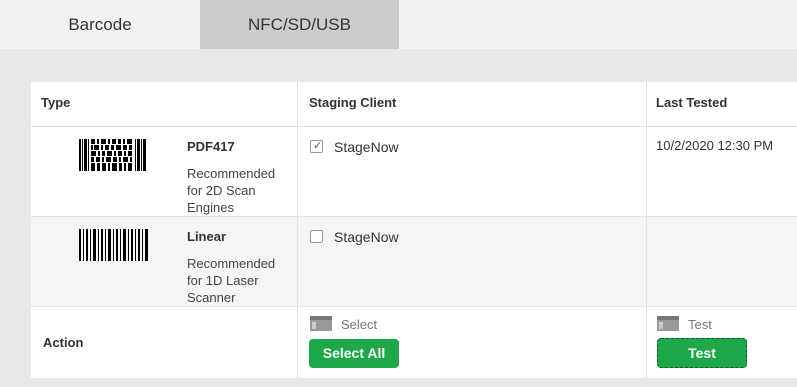 The width and height of the screenshot is (797, 387). Describe the element at coordinates (354, 353) in the screenshot. I see `select-all-button: Select All` at that location.